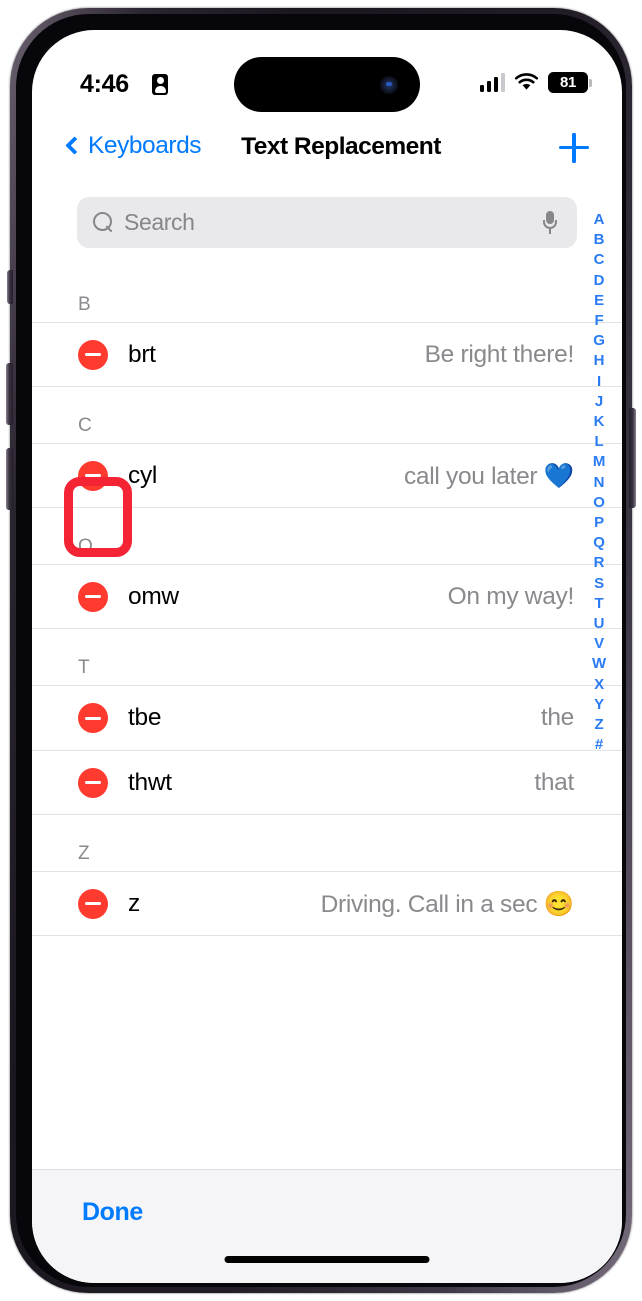  What do you see at coordinates (599, 664) in the screenshot?
I see `alphabet-index-letter: W` at bounding box center [599, 664].